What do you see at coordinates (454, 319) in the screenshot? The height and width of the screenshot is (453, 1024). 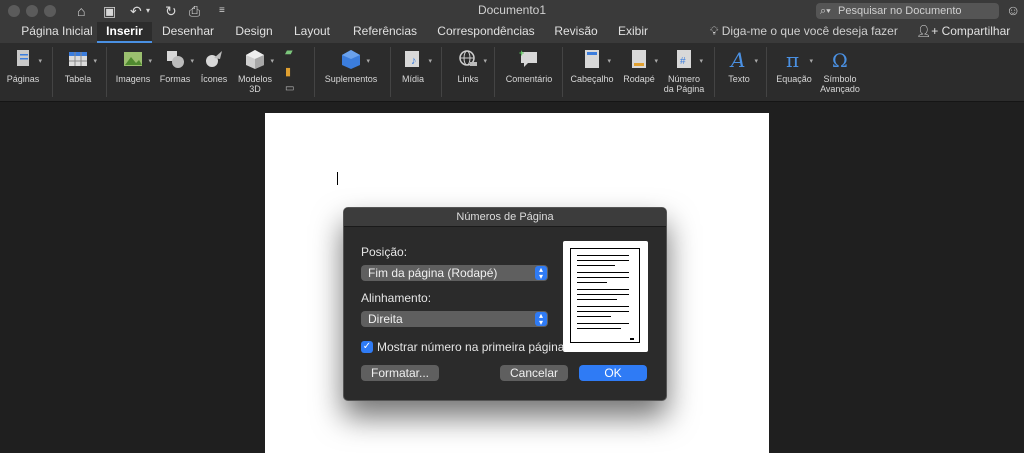 I see `alignment-select: Direita ▴ ▾` at bounding box center [454, 319].